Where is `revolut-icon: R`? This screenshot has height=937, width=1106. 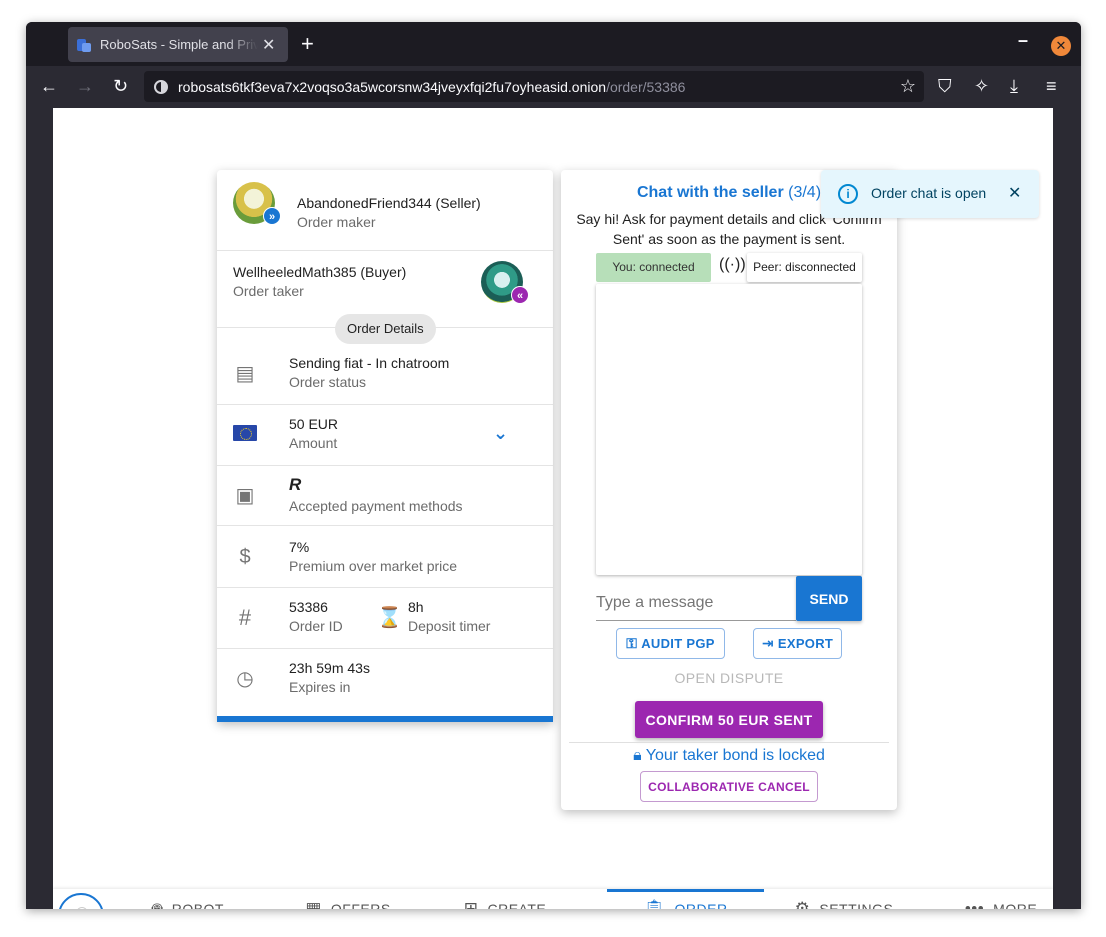 revolut-icon: R is located at coordinates (295, 484).